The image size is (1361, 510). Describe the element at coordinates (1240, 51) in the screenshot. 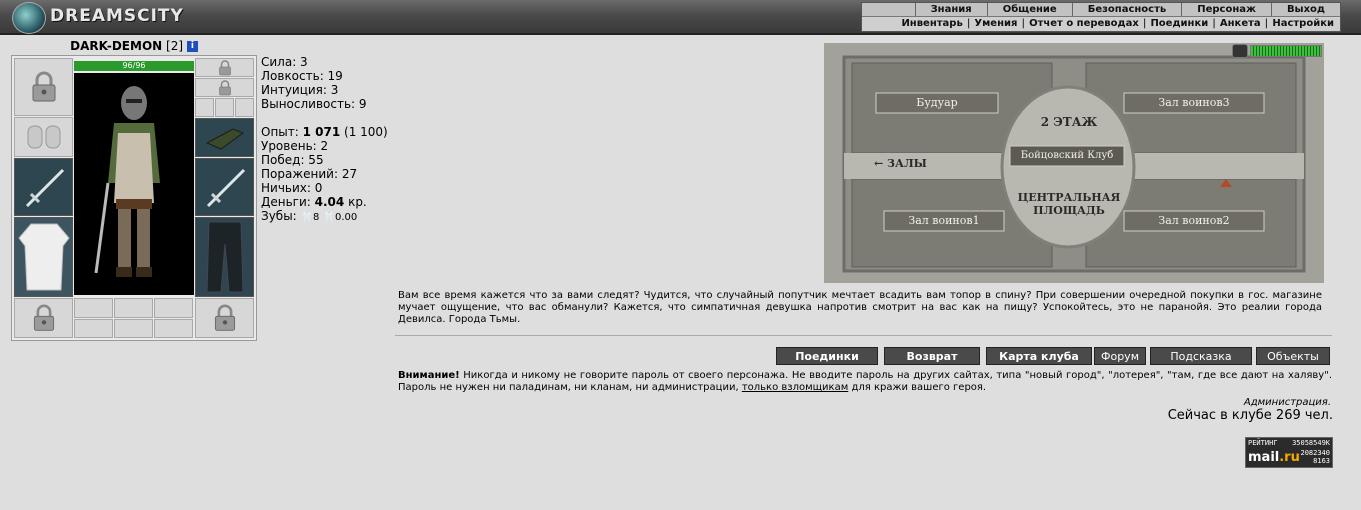

I see `map-refresh-icon` at that location.